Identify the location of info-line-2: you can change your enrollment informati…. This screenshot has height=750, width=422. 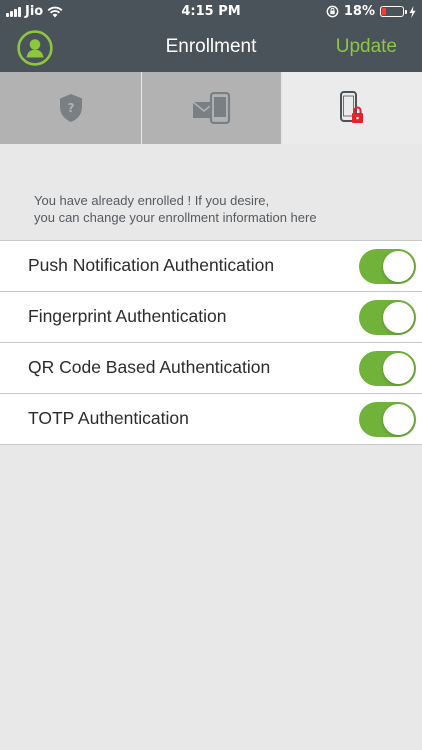
(175, 217).